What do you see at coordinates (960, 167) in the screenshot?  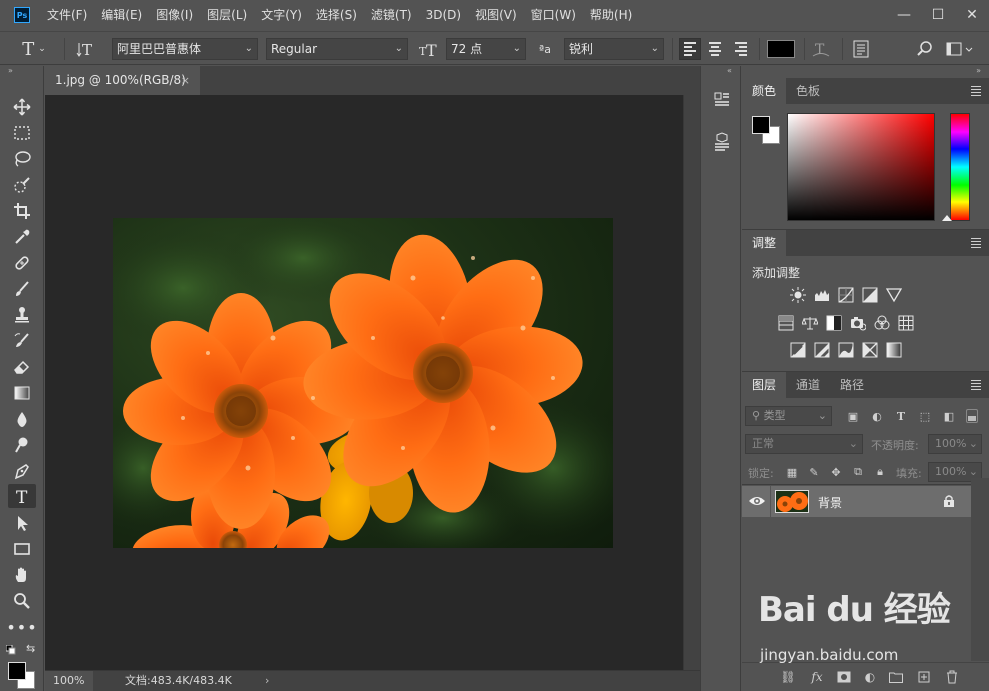 I see `hue-slider` at bounding box center [960, 167].